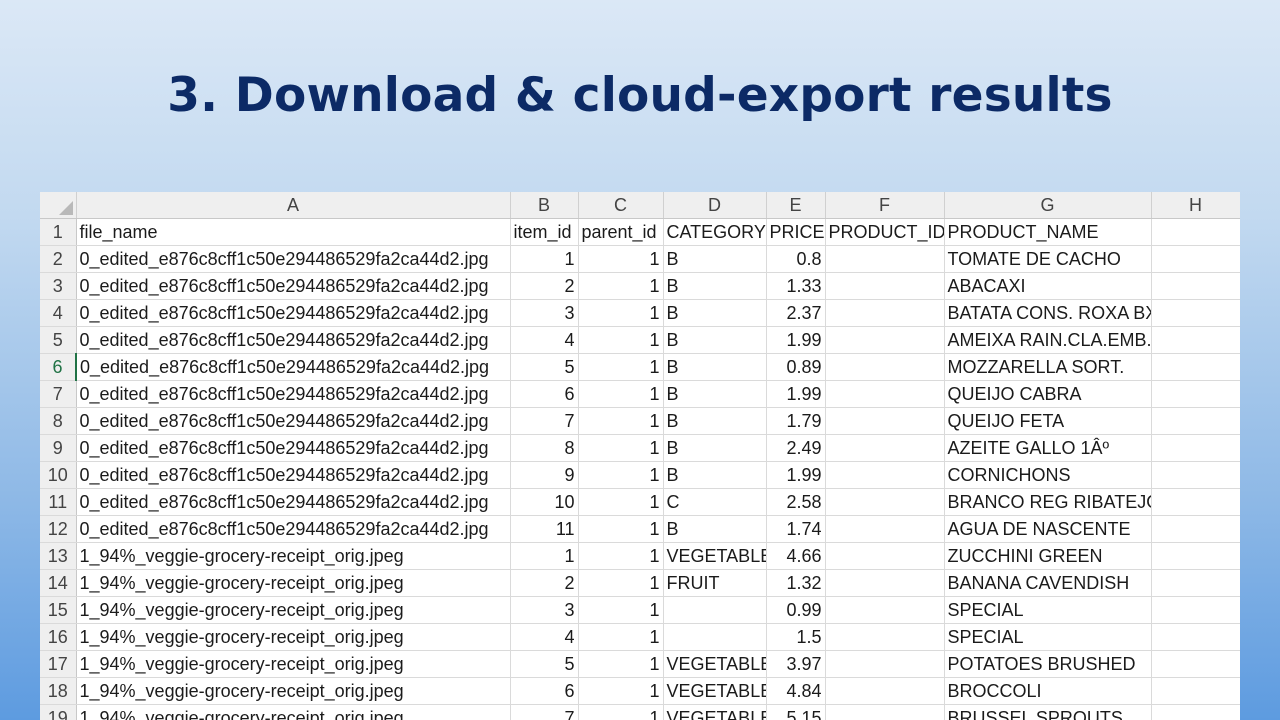 This screenshot has height=720, width=1280. I want to click on cell-item-id: 4, so click(544, 340).